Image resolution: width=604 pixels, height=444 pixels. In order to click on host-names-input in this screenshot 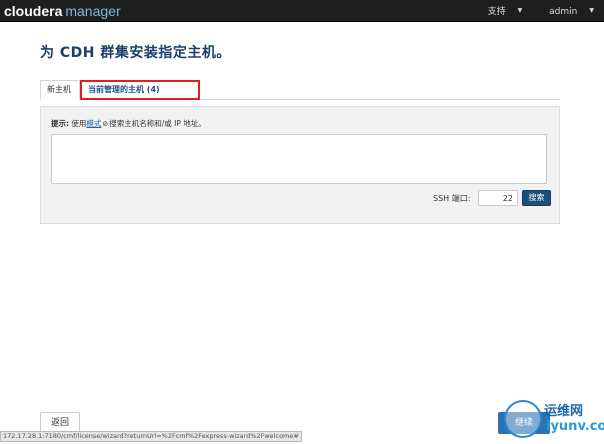, I will do `click(299, 159)`.